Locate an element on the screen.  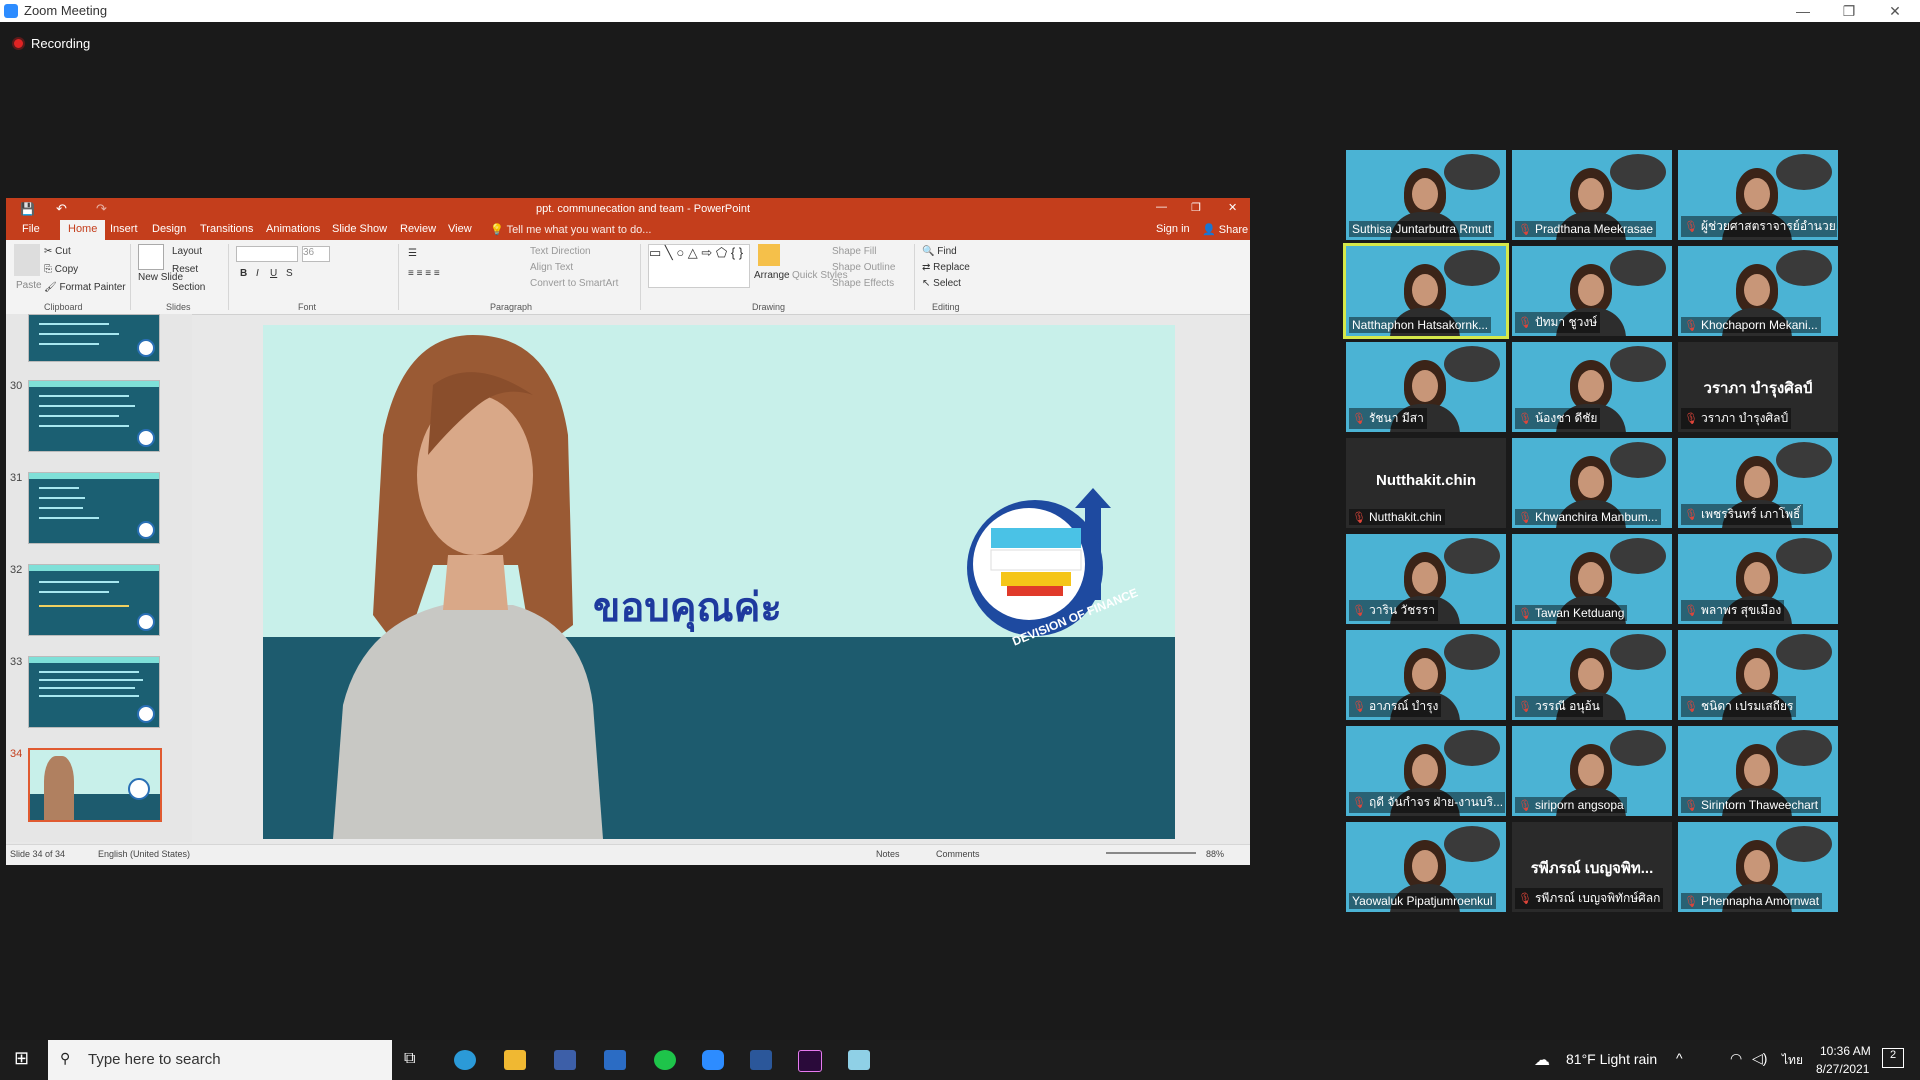
ppt-close-button: ✕ is located at coordinates (1232, 207).